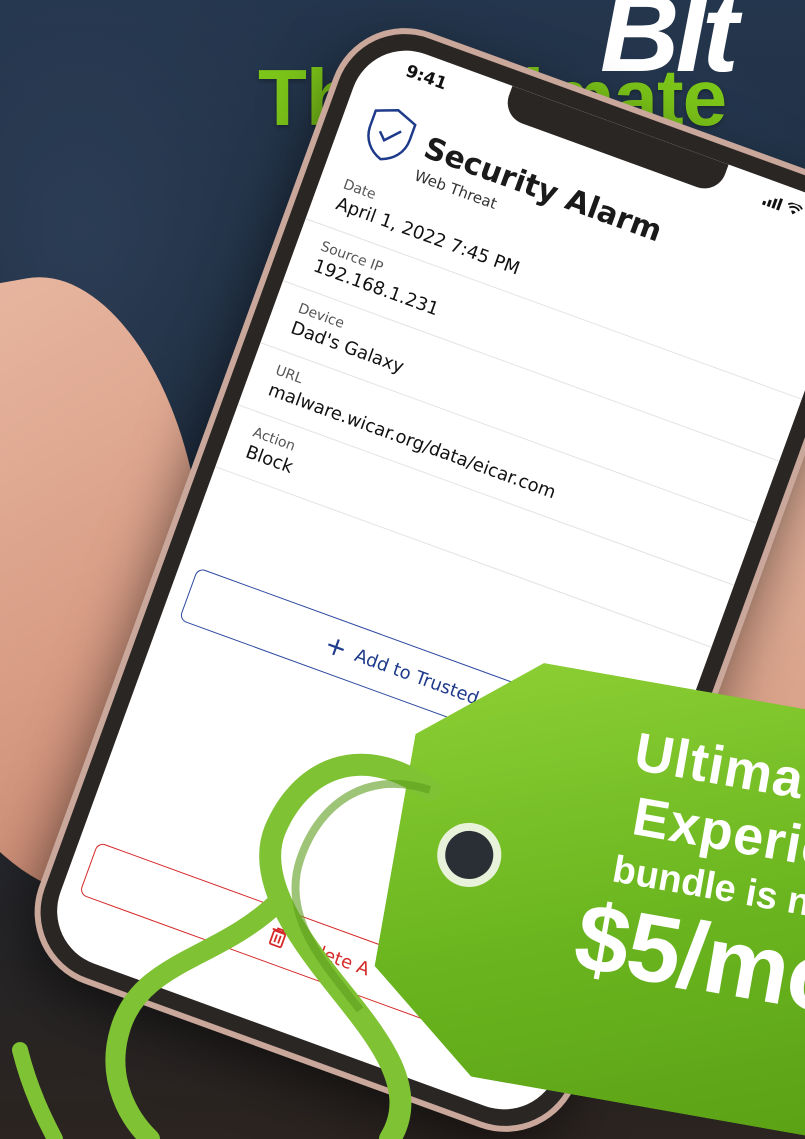 The height and width of the screenshot is (1139, 805). What do you see at coordinates (426, 78) in the screenshot?
I see `status-time: 9:41` at bounding box center [426, 78].